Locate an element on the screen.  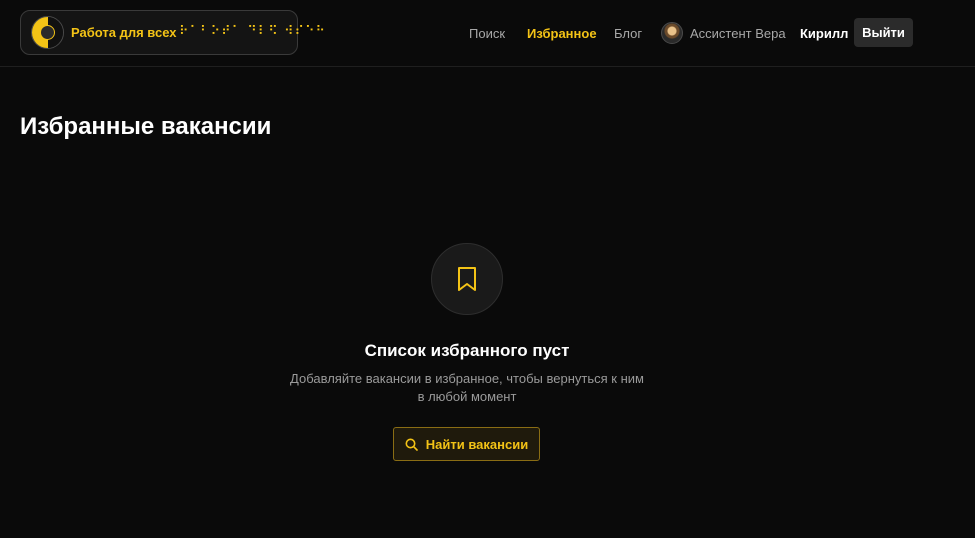
nav-search-link: Поиск is located at coordinates (487, 33).